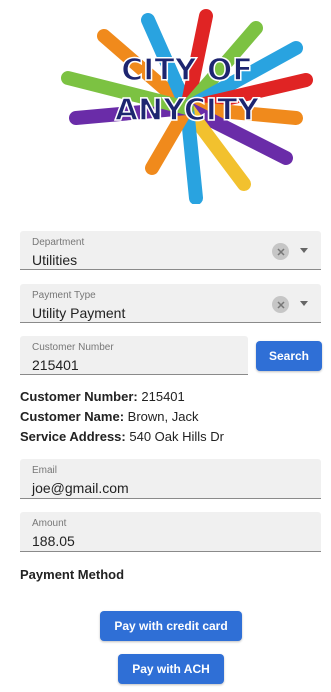 The width and height of the screenshot is (331, 692). What do you see at coordinates (80, 488) in the screenshot?
I see `email-value: joe@gmail.com` at bounding box center [80, 488].